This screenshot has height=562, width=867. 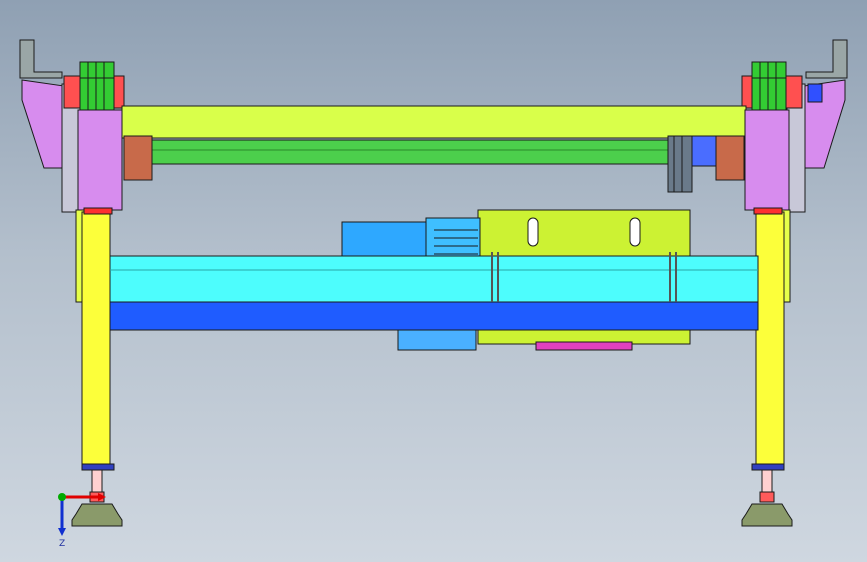 I want to click on right-drive-sprocket, so click(x=772, y=87).